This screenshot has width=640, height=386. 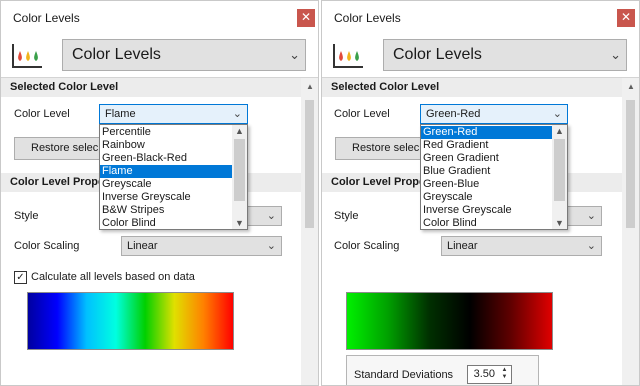 I want to click on checkmark-icon: ✓, so click(x=20, y=277).